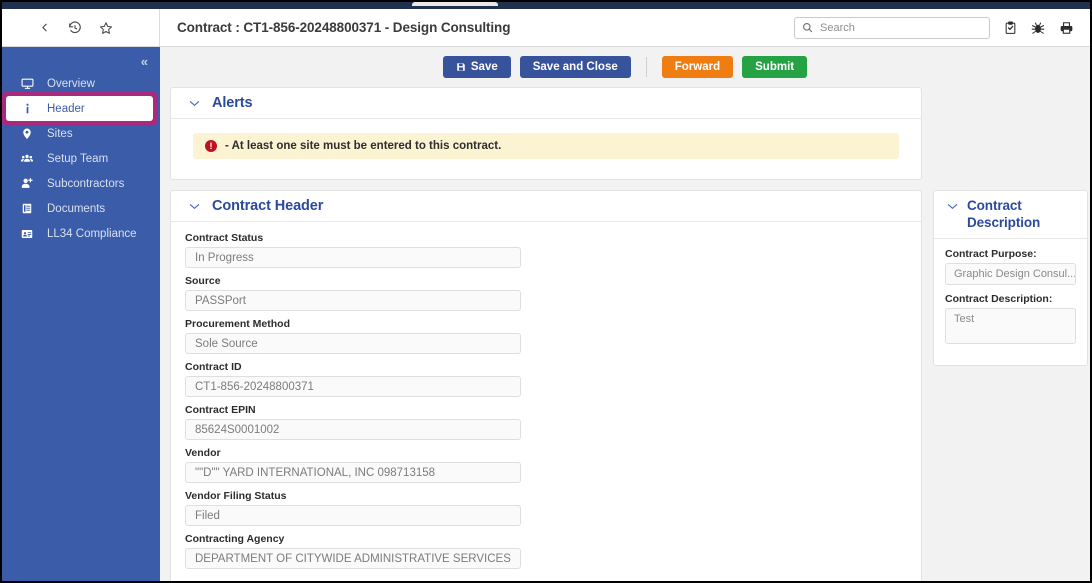 The image size is (1092, 583). Describe the element at coordinates (27, 208) in the screenshot. I see `document-icon` at that location.